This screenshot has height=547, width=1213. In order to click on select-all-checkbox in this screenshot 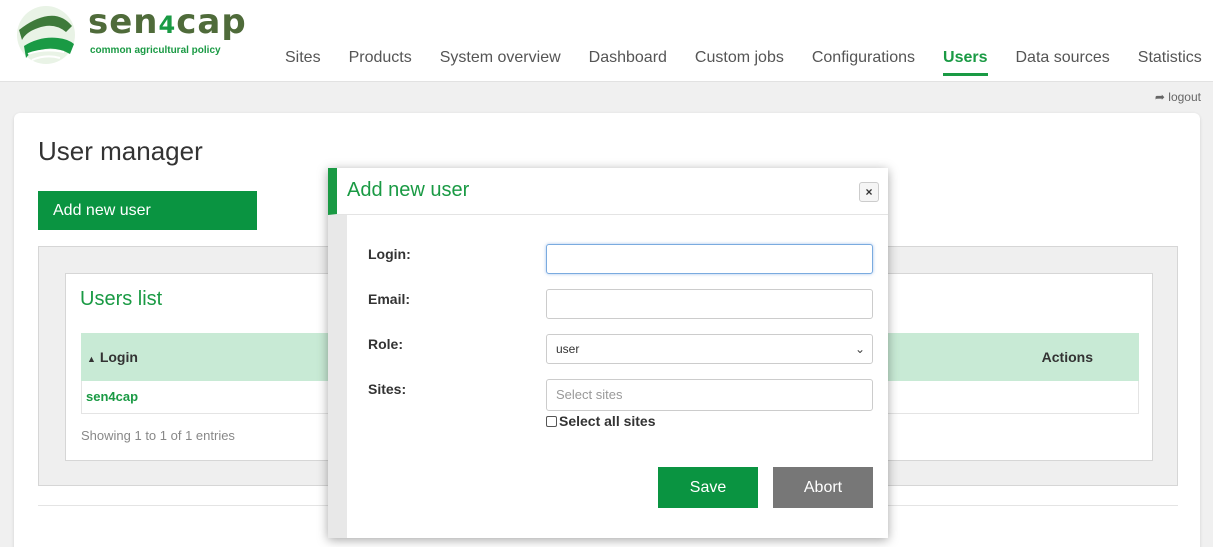, I will do `click(551, 421)`.